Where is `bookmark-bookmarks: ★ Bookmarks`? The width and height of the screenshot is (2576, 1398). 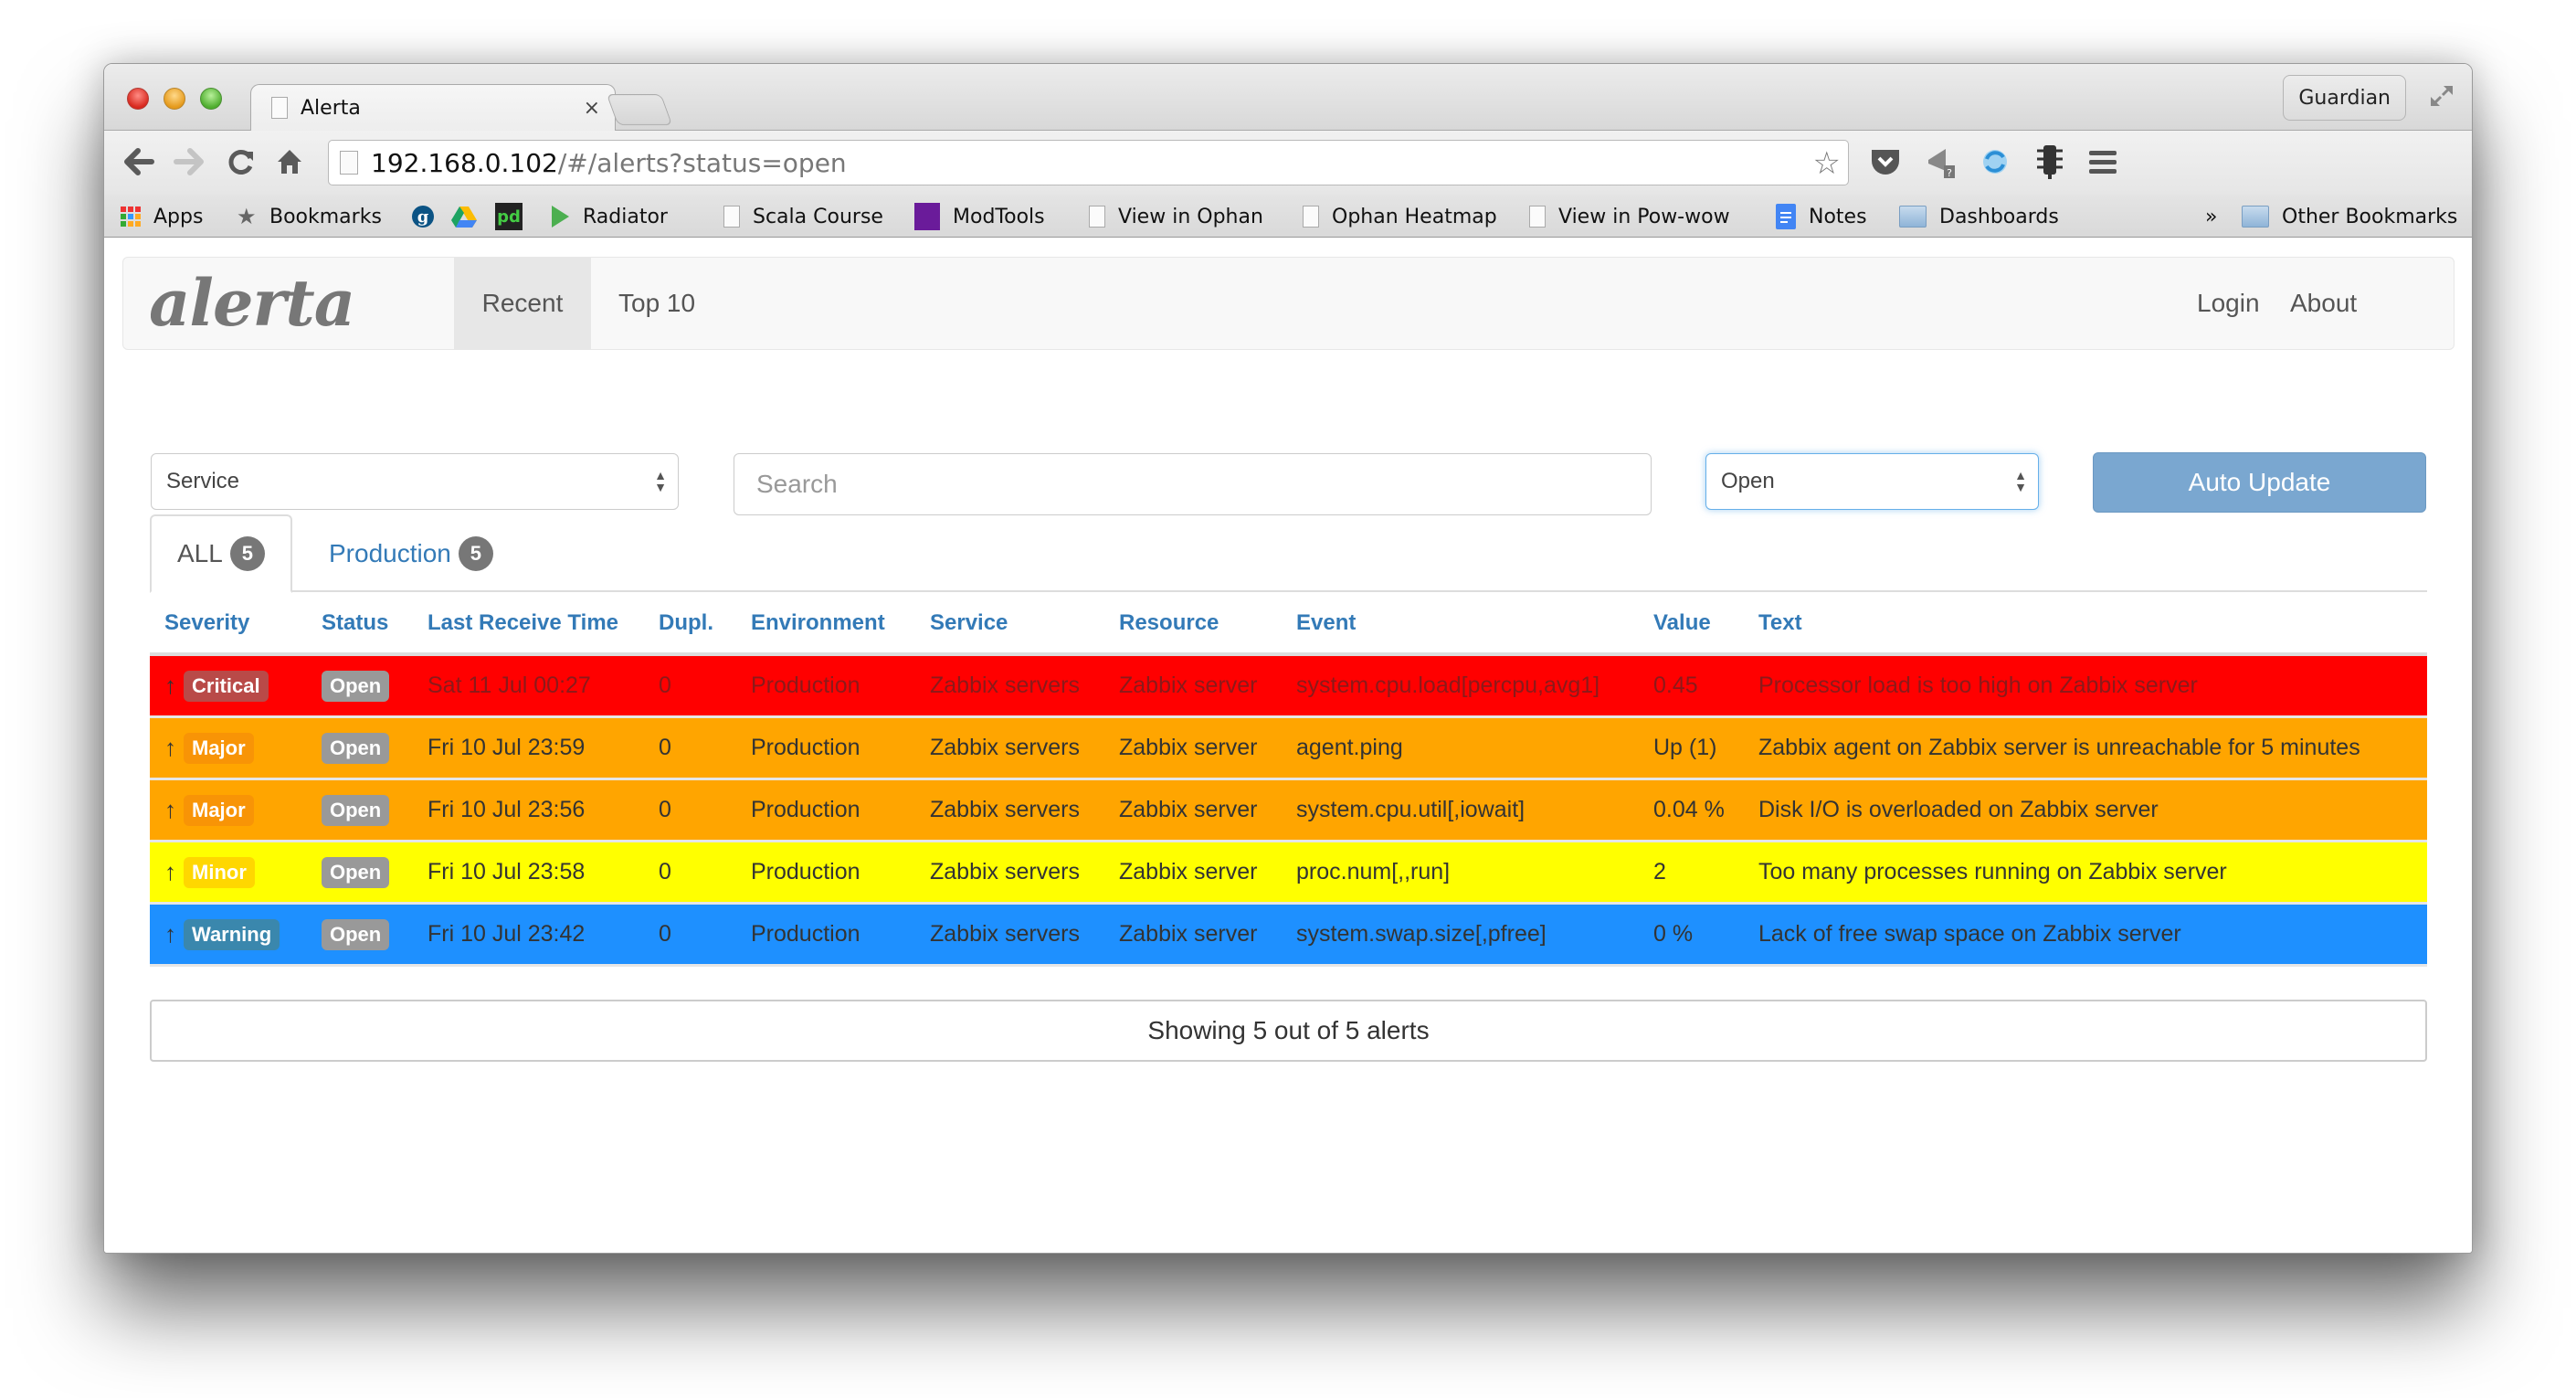 bookmark-bookmarks: ★ Bookmarks is located at coordinates (309, 216).